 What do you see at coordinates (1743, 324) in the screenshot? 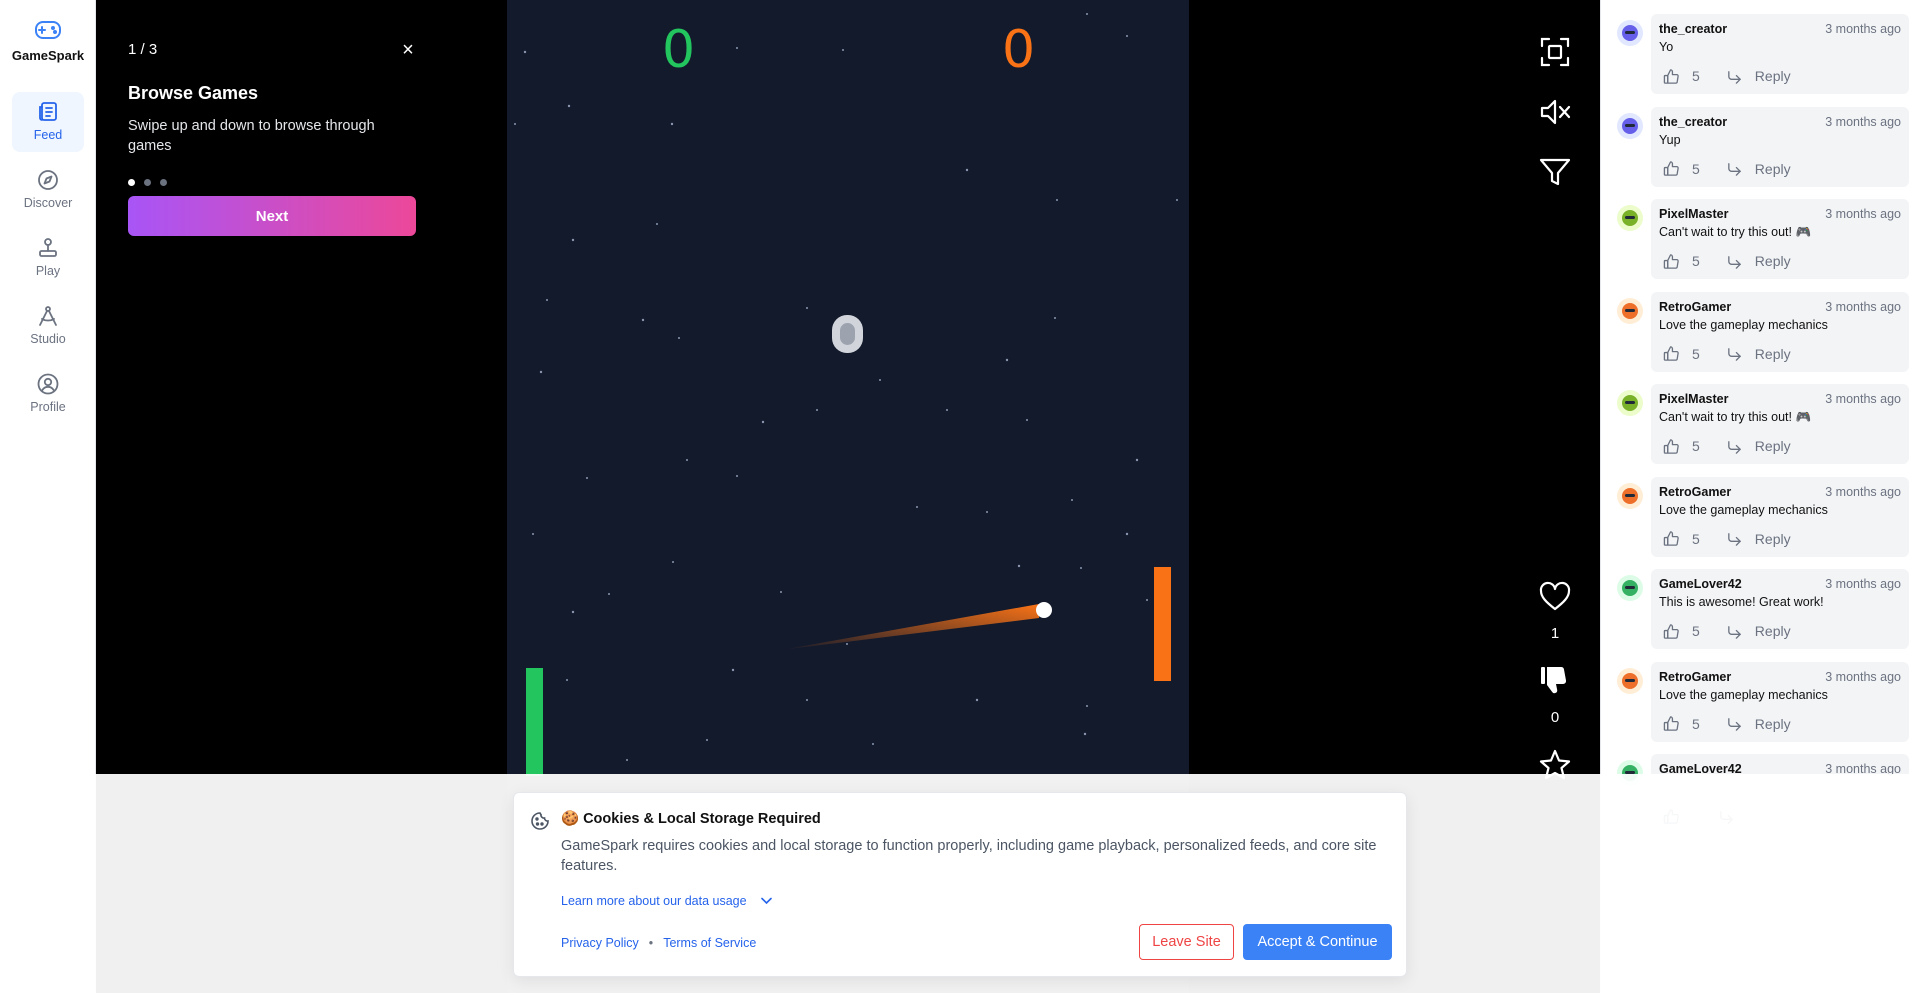
I see `comment-text: Love the gameplay mechanics` at bounding box center [1743, 324].